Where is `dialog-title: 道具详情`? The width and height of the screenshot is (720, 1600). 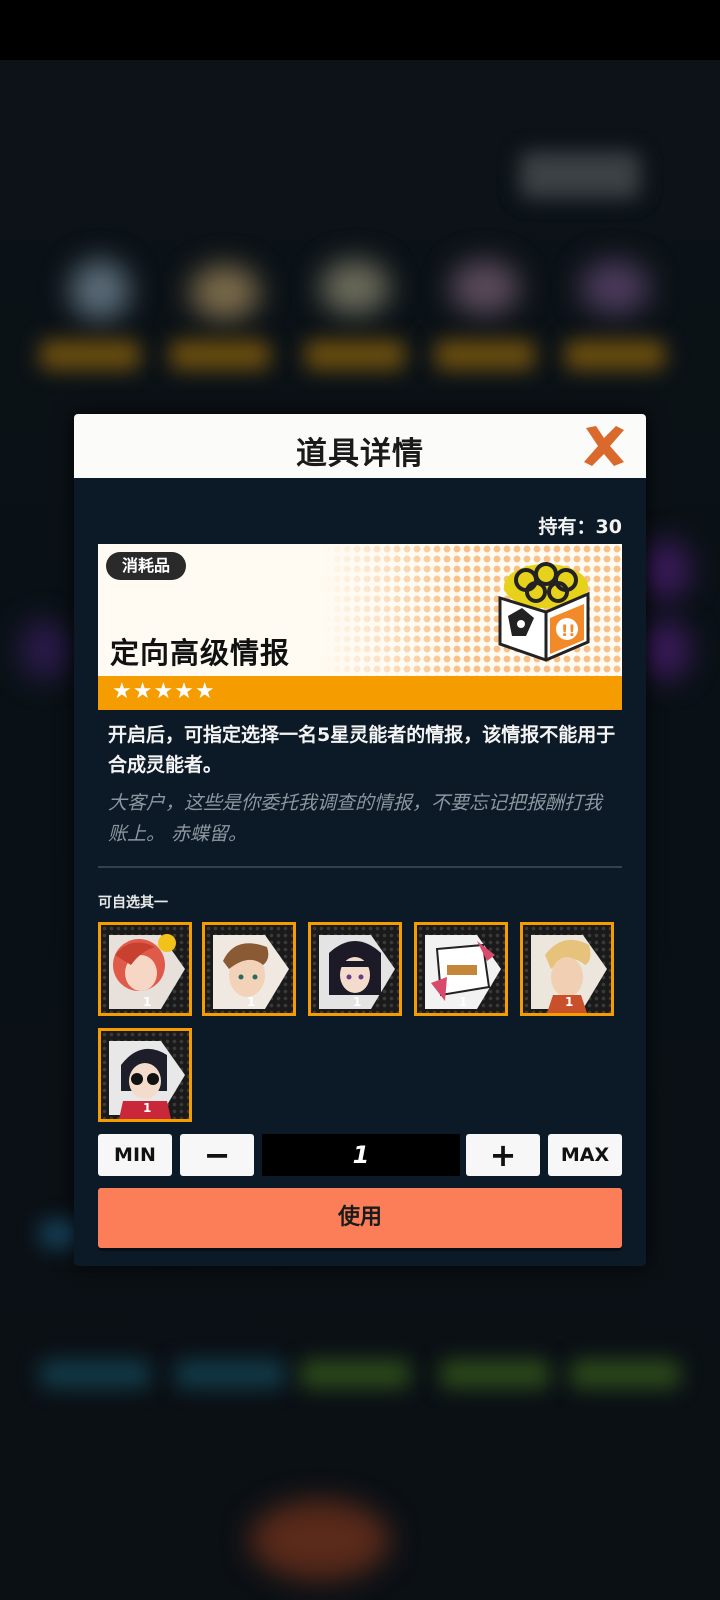
dialog-title: 道具详情 is located at coordinates (360, 454).